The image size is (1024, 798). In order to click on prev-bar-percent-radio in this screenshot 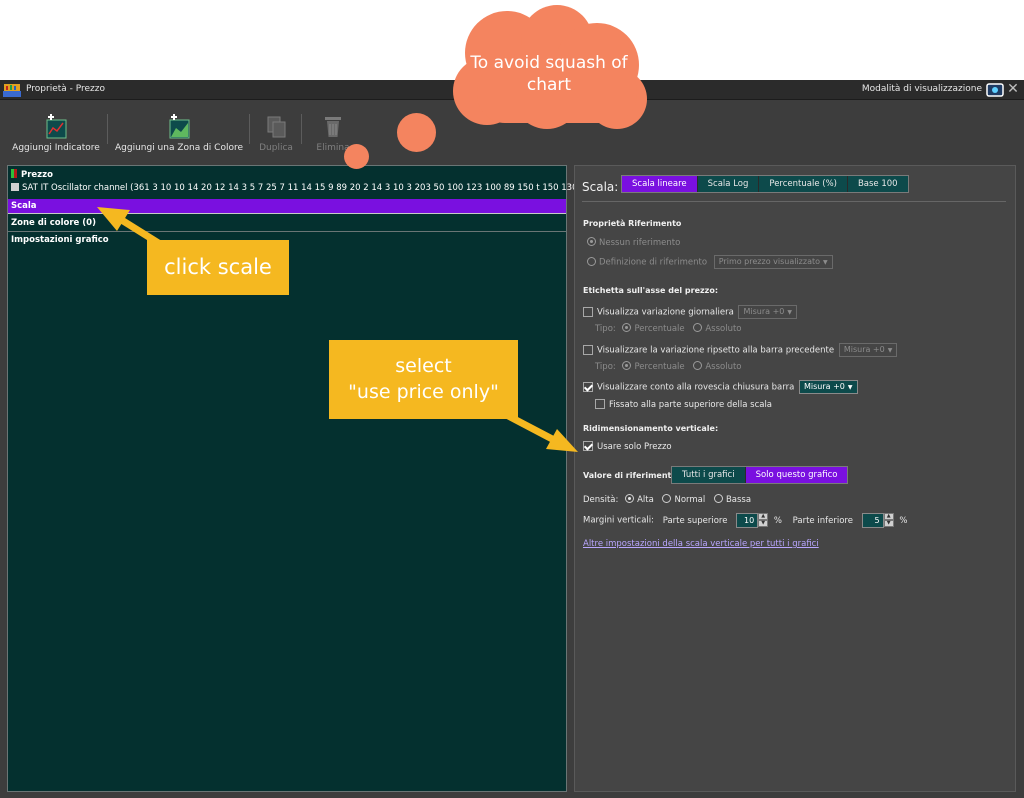, I will do `click(627, 365)`.